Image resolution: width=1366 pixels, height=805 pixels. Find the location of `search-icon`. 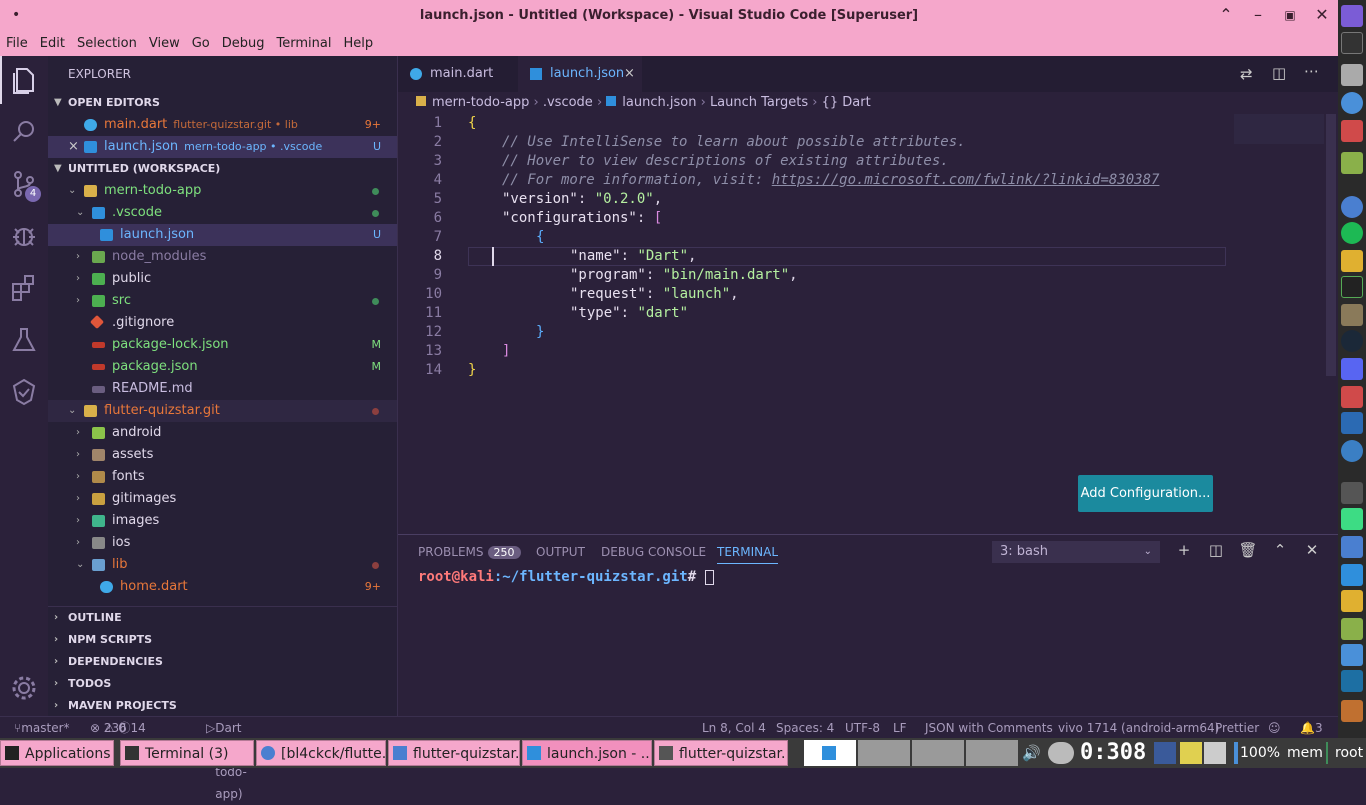

search-icon is located at coordinates (24, 132).